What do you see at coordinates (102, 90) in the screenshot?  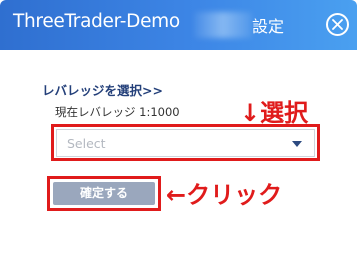 I see `leverage-section-label: レバレッジを選択>>` at bounding box center [102, 90].